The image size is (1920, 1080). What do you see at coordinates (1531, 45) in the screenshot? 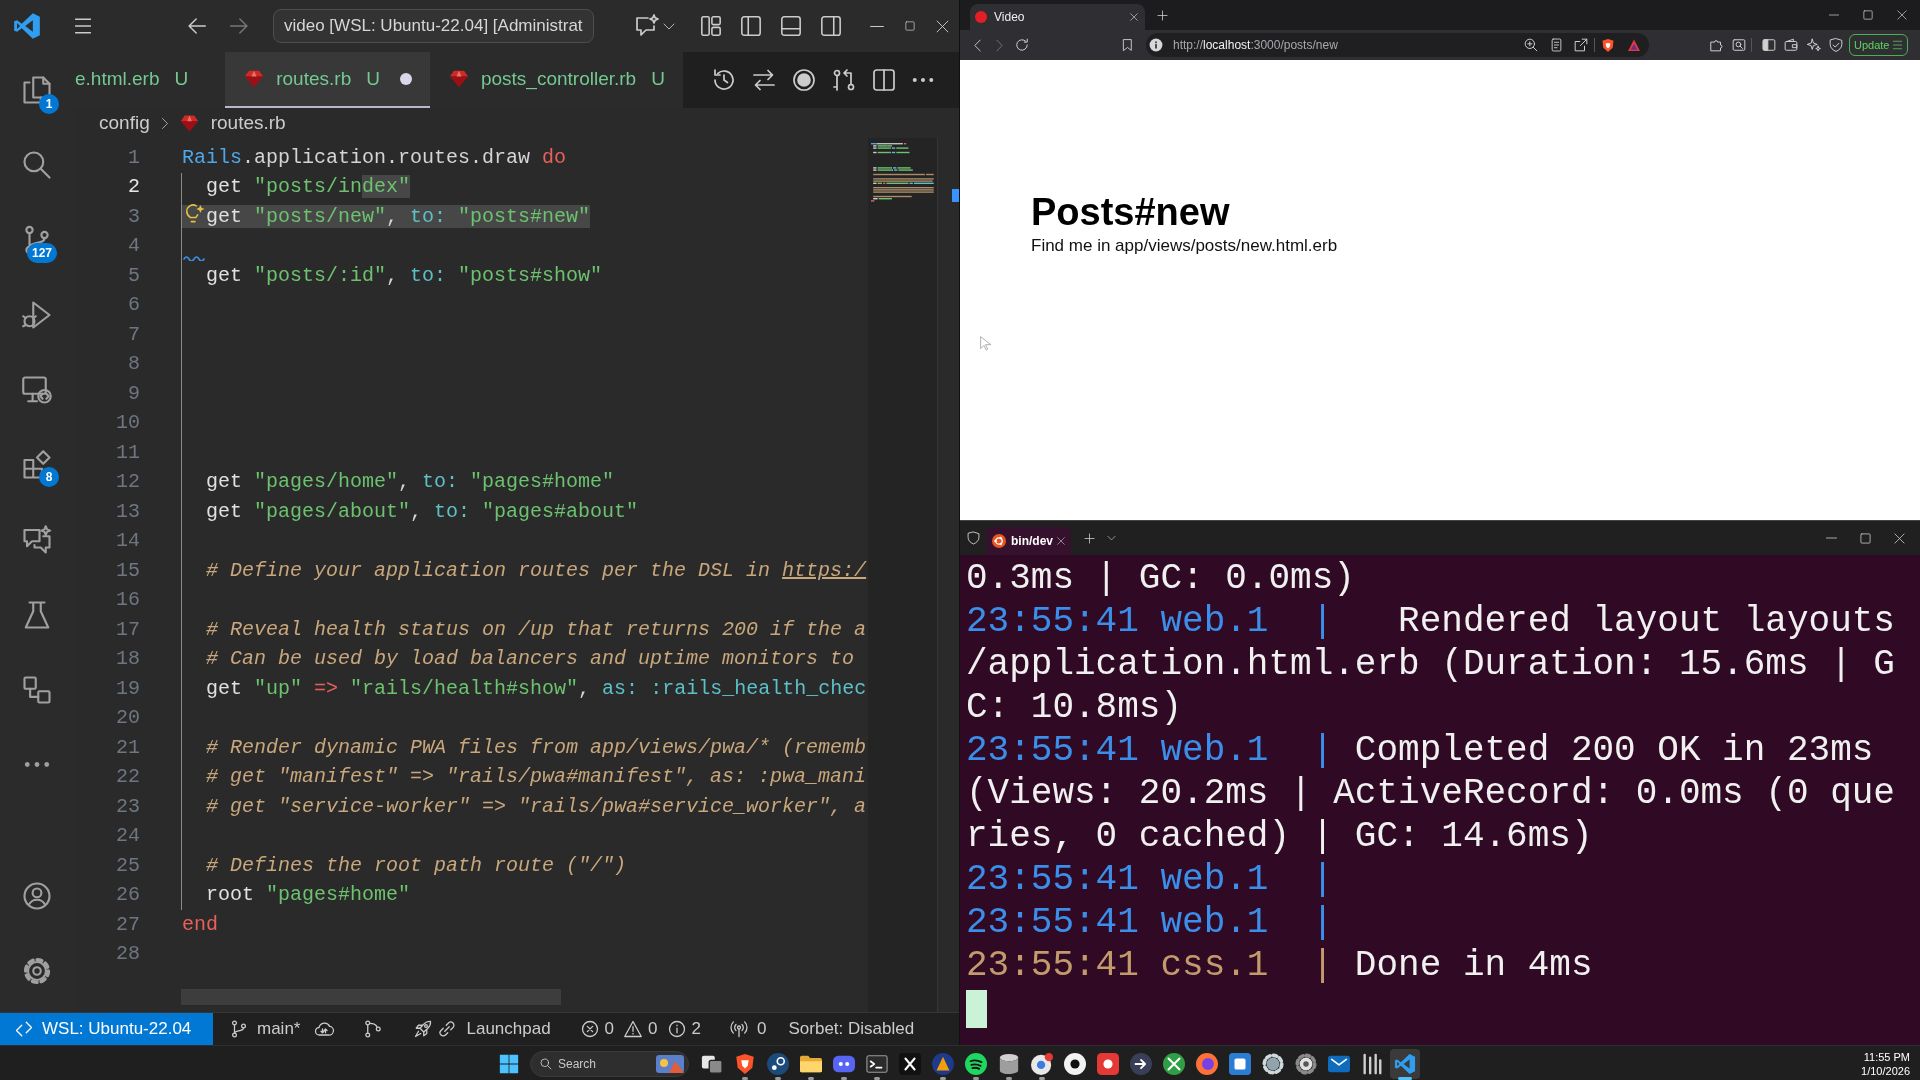
I see `zoom-in-icon` at bounding box center [1531, 45].